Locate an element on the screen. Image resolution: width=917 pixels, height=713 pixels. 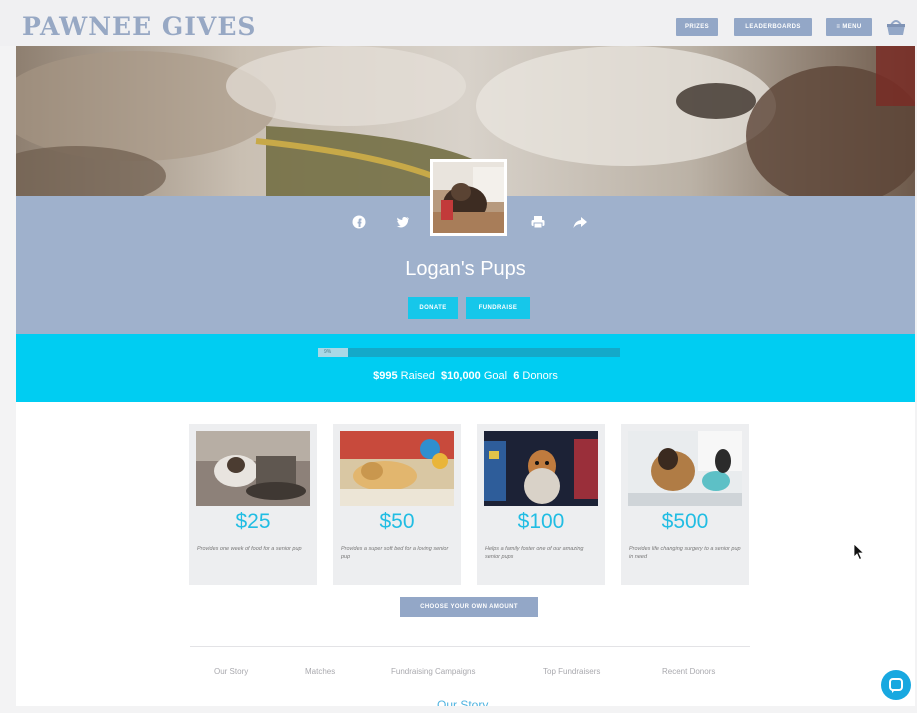
tab-our-story: Our Story is located at coordinates (231, 671).